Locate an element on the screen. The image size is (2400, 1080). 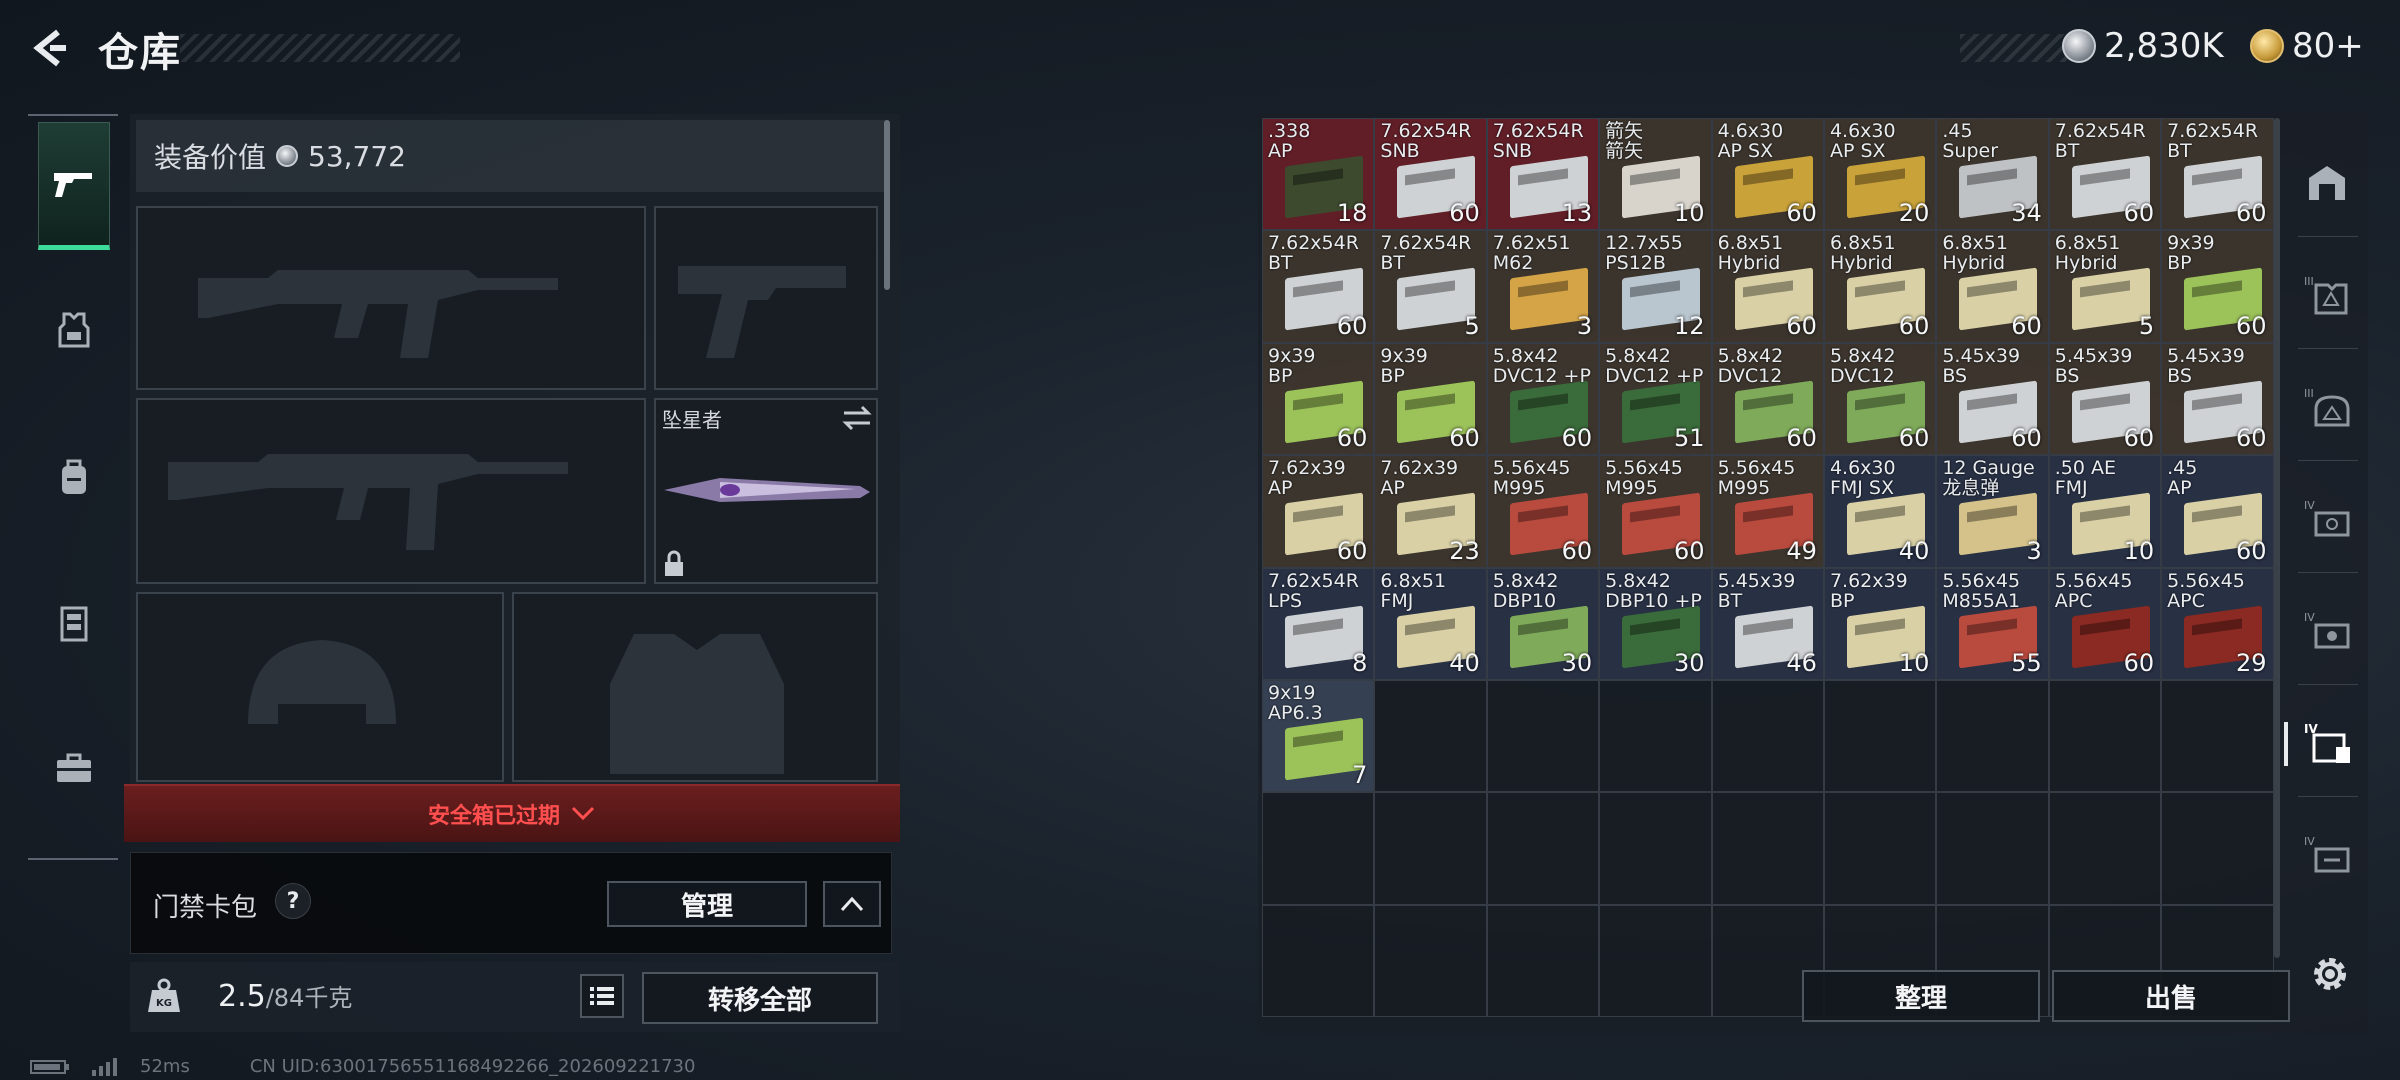
ammo-item: 7.62x54R LPS 8 is located at coordinates (1318, 623).